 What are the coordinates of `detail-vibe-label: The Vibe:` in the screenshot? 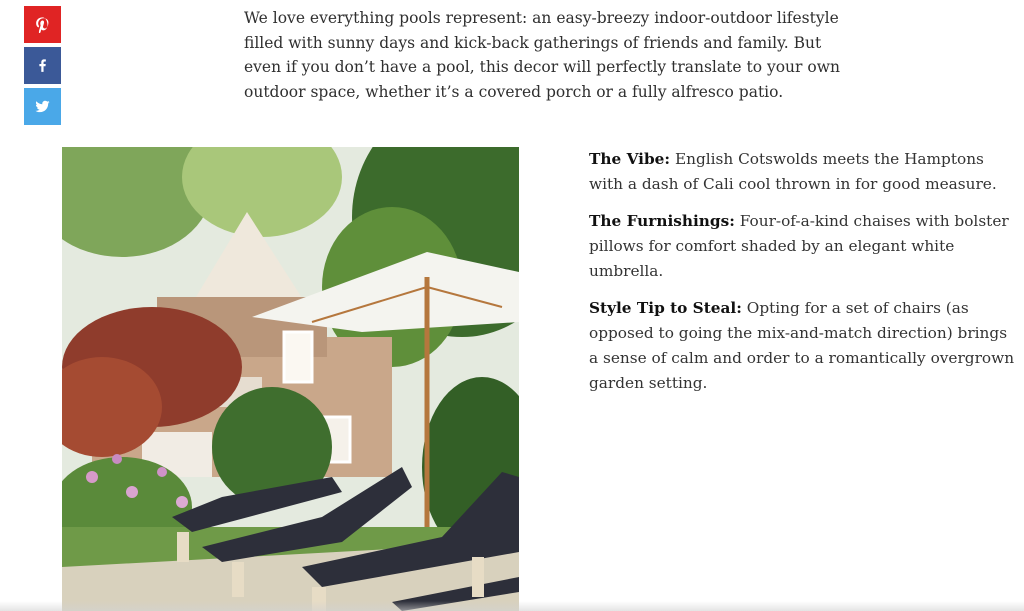 It's located at (630, 159).